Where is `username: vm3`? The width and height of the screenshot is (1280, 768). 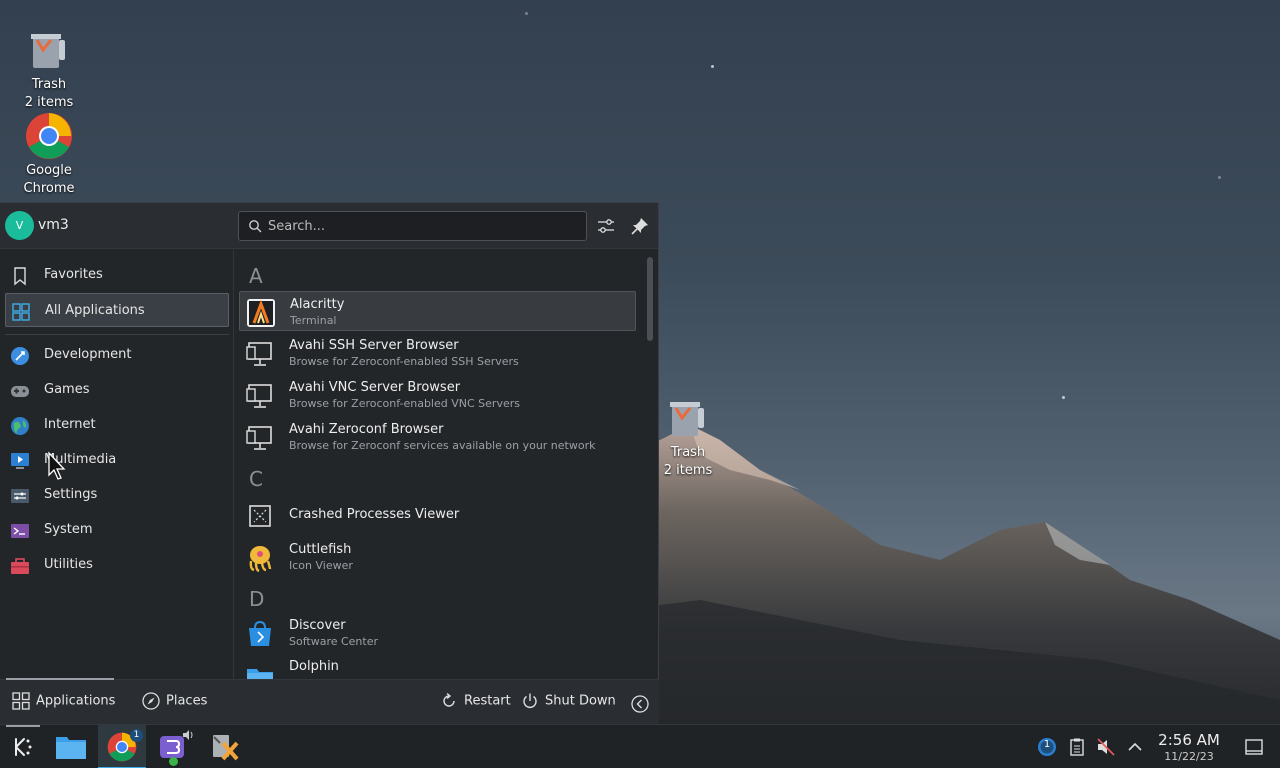 username: vm3 is located at coordinates (53, 225).